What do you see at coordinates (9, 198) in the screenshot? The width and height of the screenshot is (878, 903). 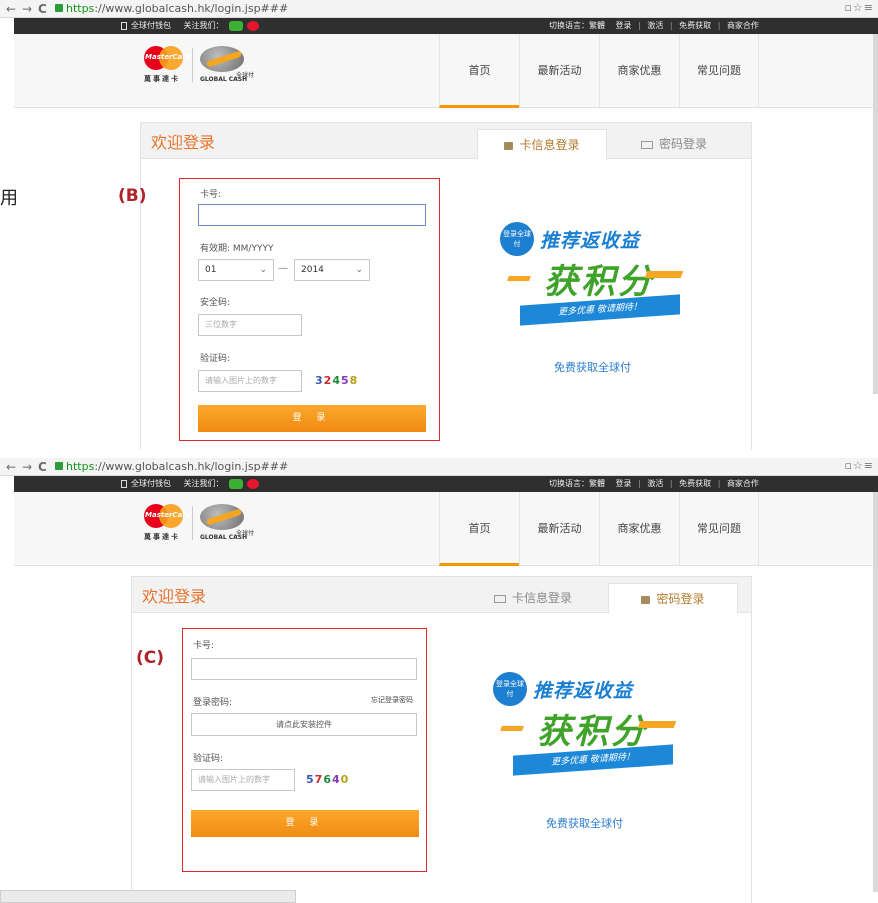 I see `partial-text: 用` at bounding box center [9, 198].